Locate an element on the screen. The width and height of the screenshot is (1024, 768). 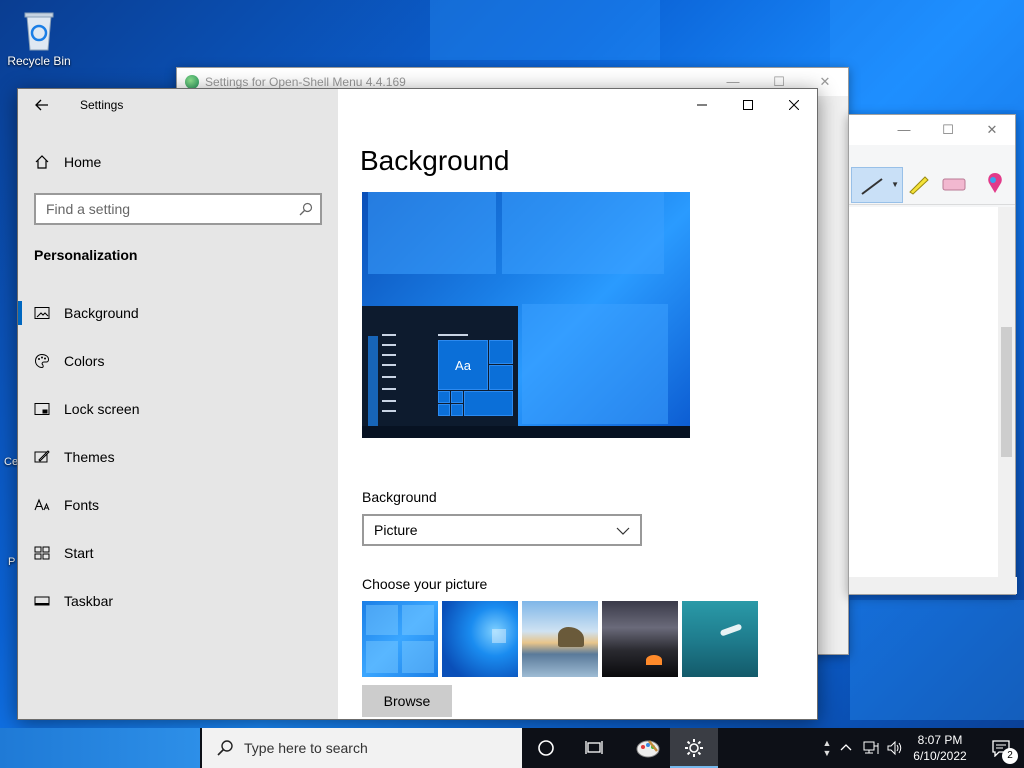
background-type-label: Background is located at coordinates (399, 497).